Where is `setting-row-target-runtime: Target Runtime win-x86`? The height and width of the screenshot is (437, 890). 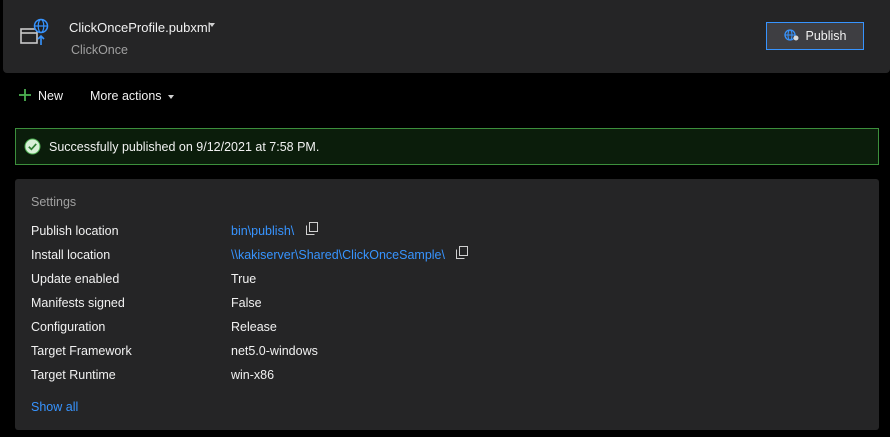
setting-row-target-runtime: Target Runtime win-x86 is located at coordinates (451, 376).